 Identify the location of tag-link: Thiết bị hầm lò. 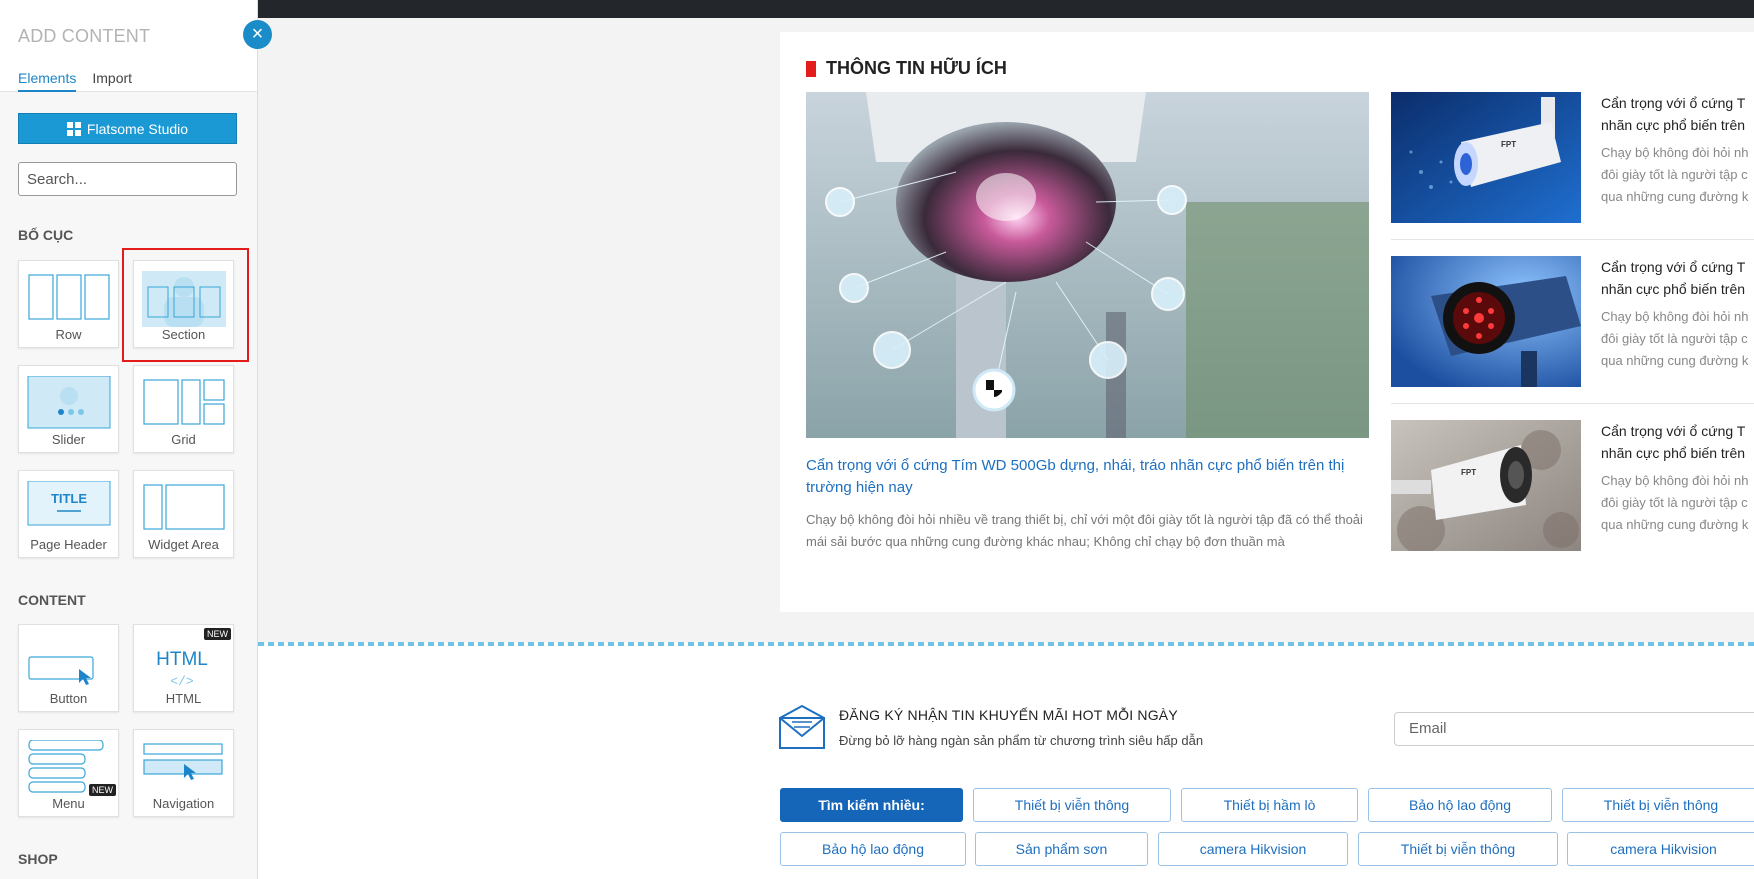
(1269, 805).